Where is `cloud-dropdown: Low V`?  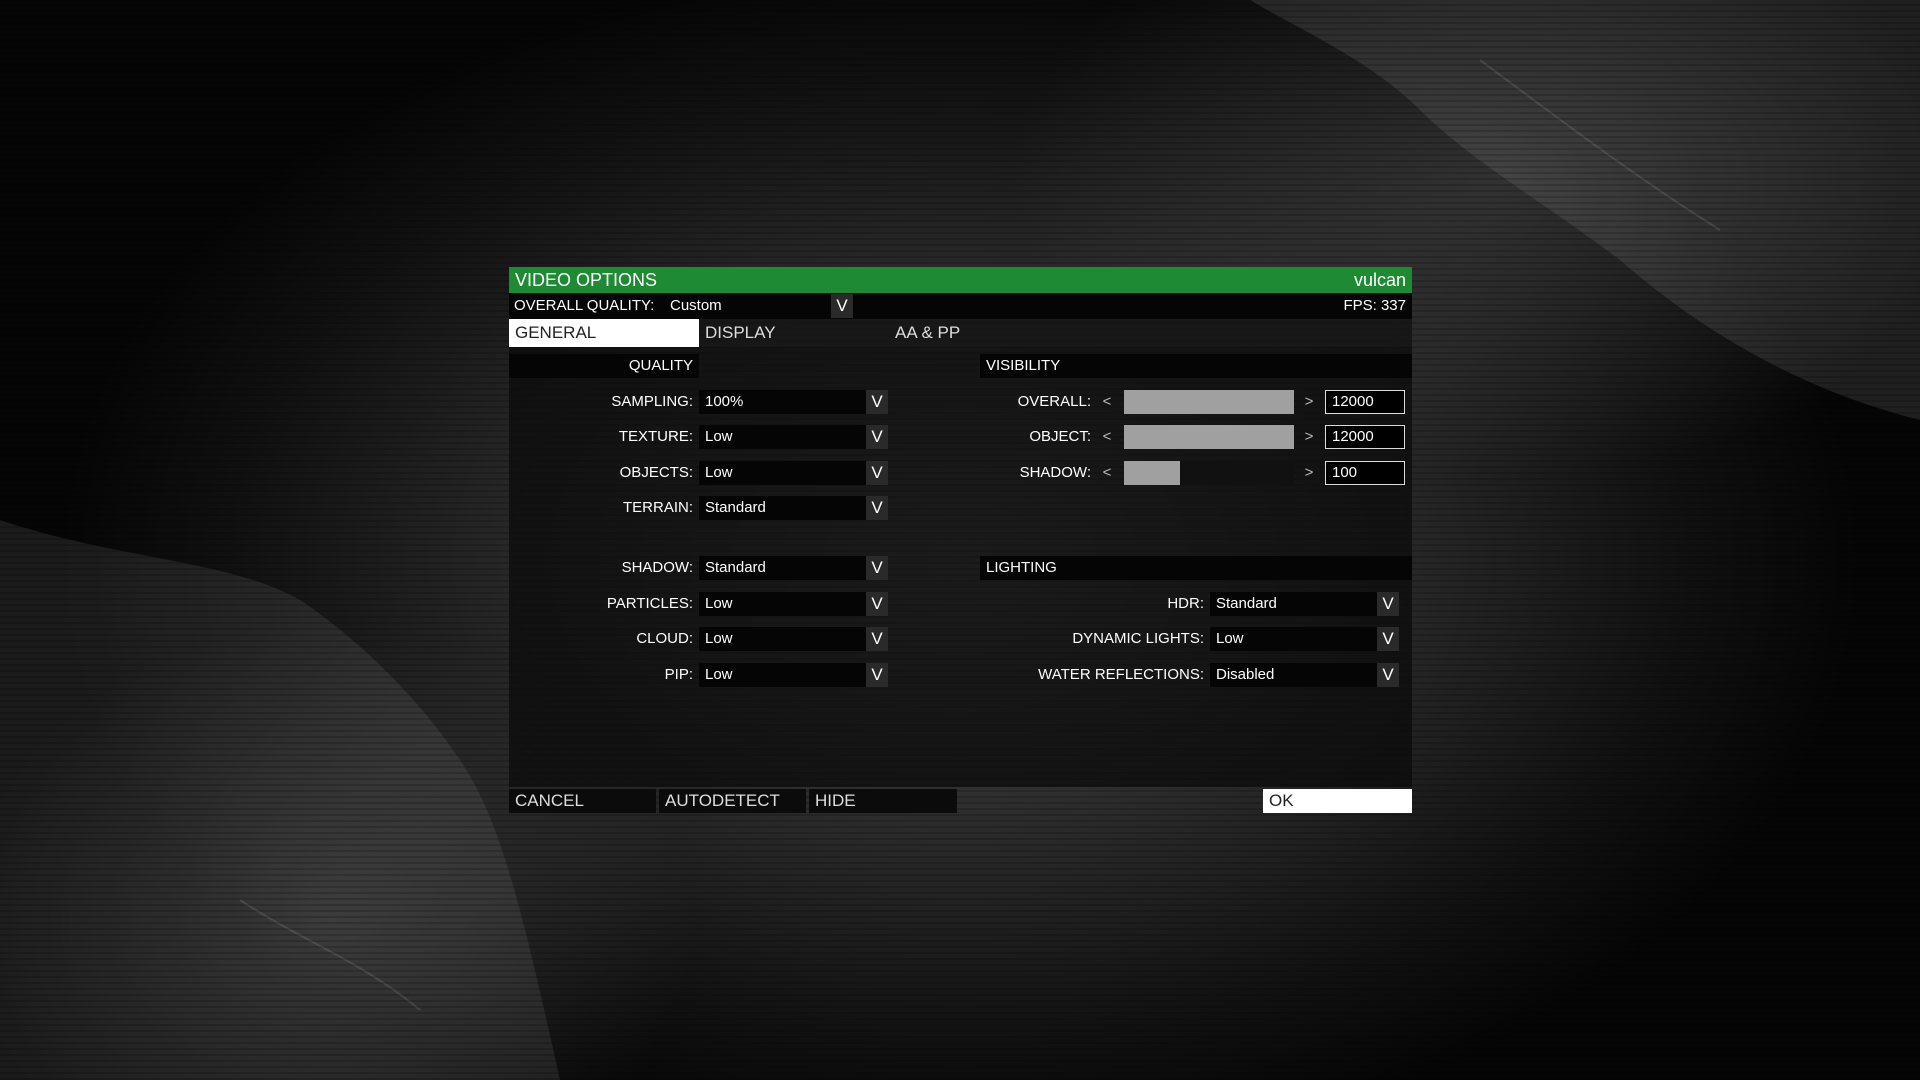
cloud-dropdown: Low V is located at coordinates (793, 639).